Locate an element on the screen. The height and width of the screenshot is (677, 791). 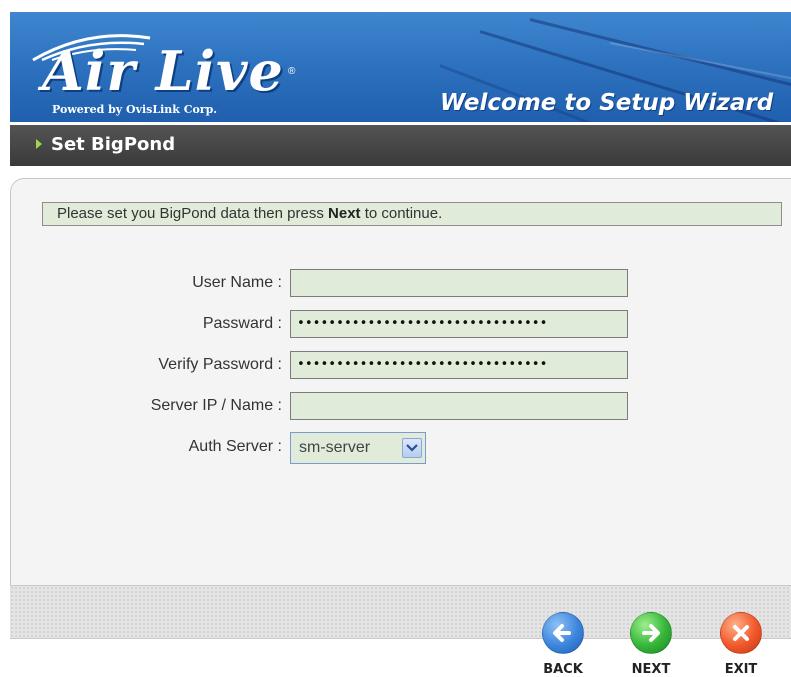
brand-logo: Air Live is located at coordinates (163, 71).